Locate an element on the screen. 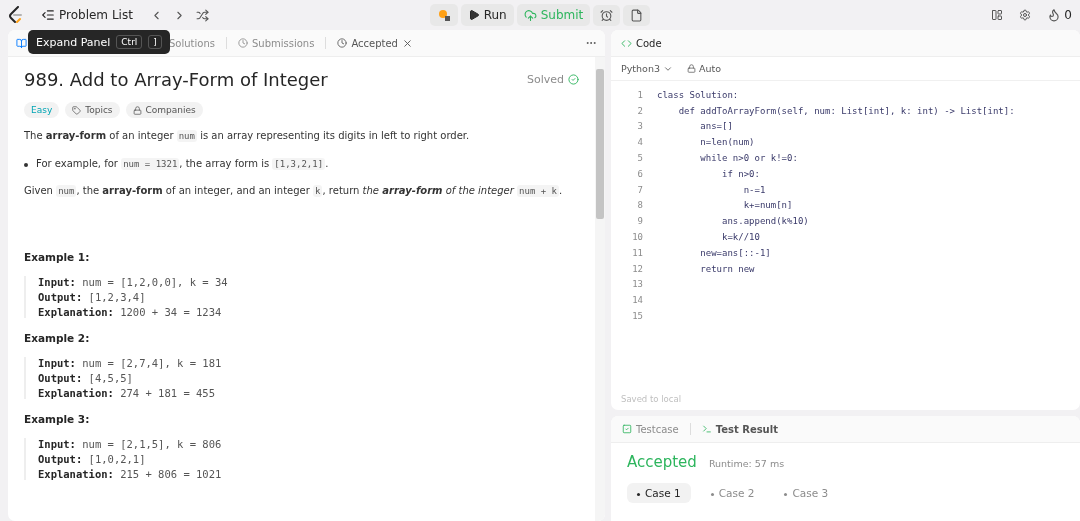 This screenshot has height=521, width=1080. code-line: ans=[] is located at coordinates (716, 126).